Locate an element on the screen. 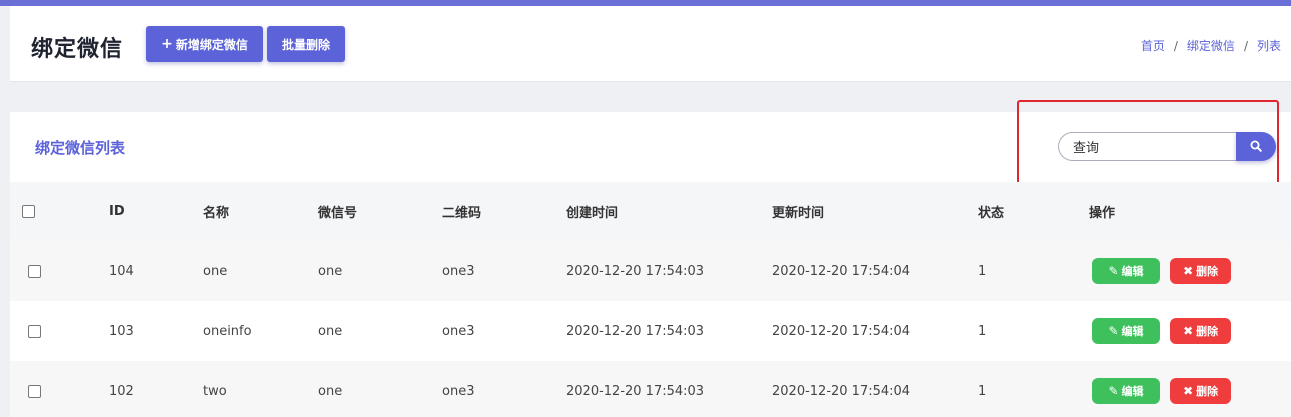 This screenshot has width=1291, height=417. cell-name: one is located at coordinates (260, 271).